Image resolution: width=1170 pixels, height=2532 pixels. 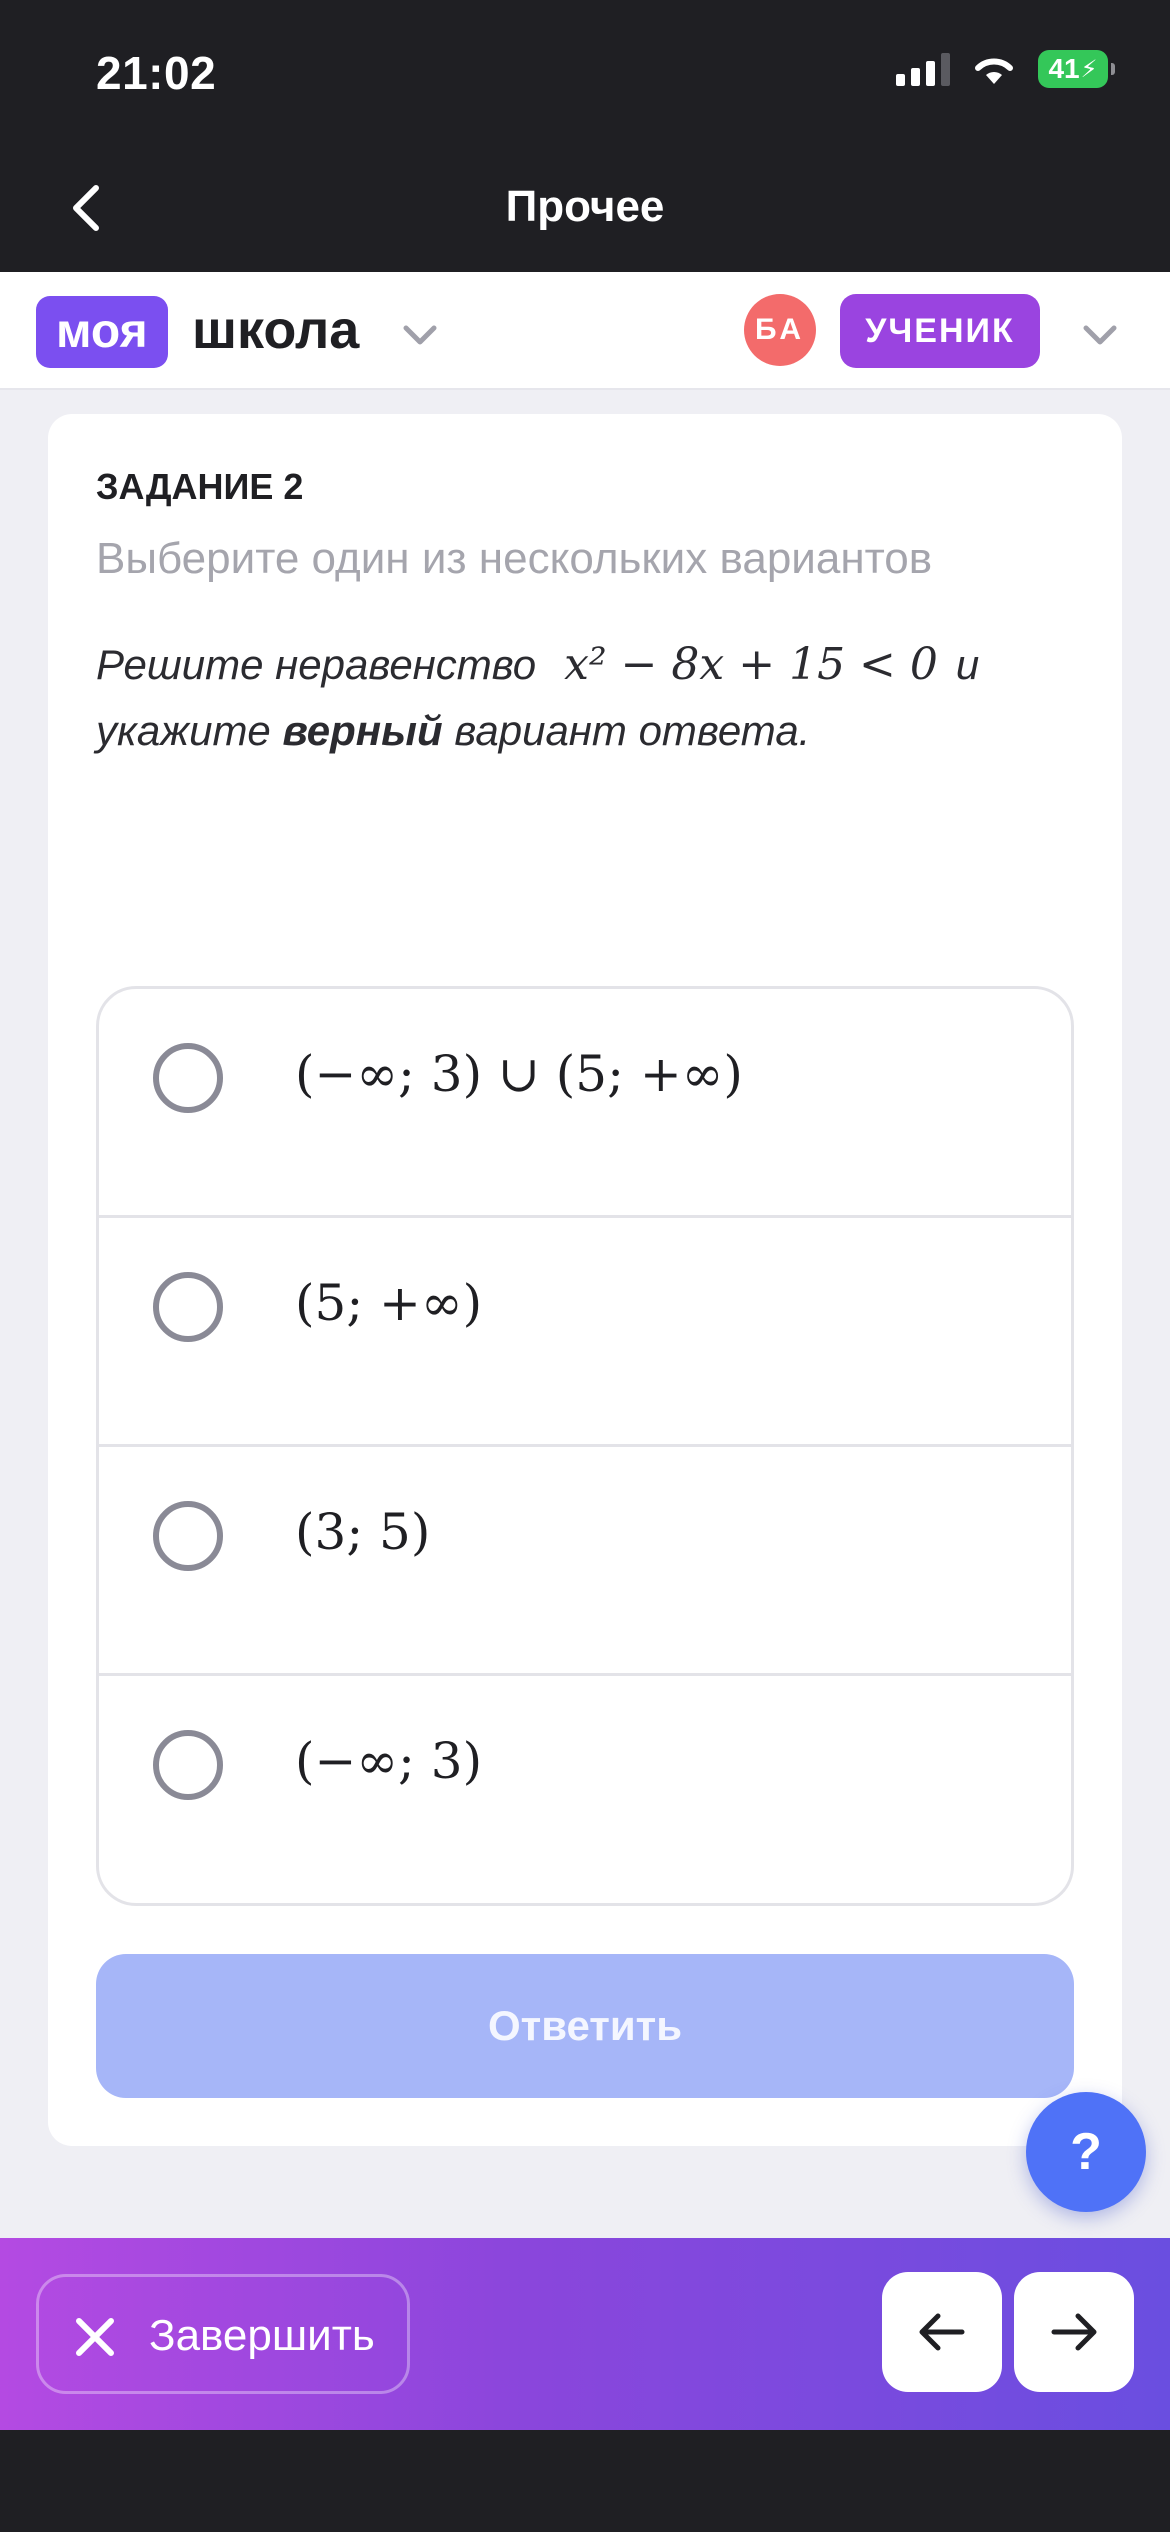 I want to click on app-header: моя школа БА УЧЕНИК, so click(x=585, y=331).